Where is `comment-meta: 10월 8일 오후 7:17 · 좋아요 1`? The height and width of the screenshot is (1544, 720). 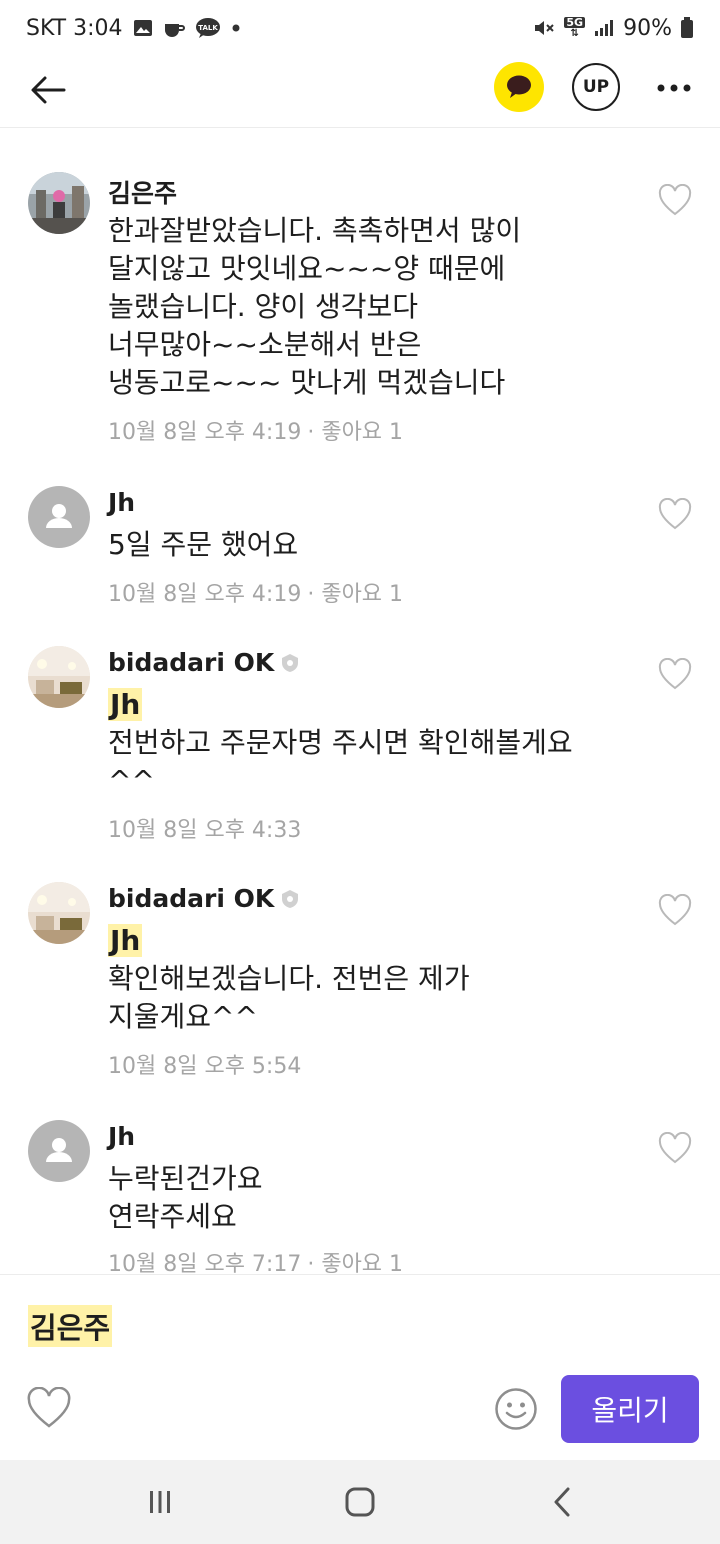 comment-meta: 10월 8일 오후 7:17 · 좋아요 1 is located at coordinates (255, 1260).